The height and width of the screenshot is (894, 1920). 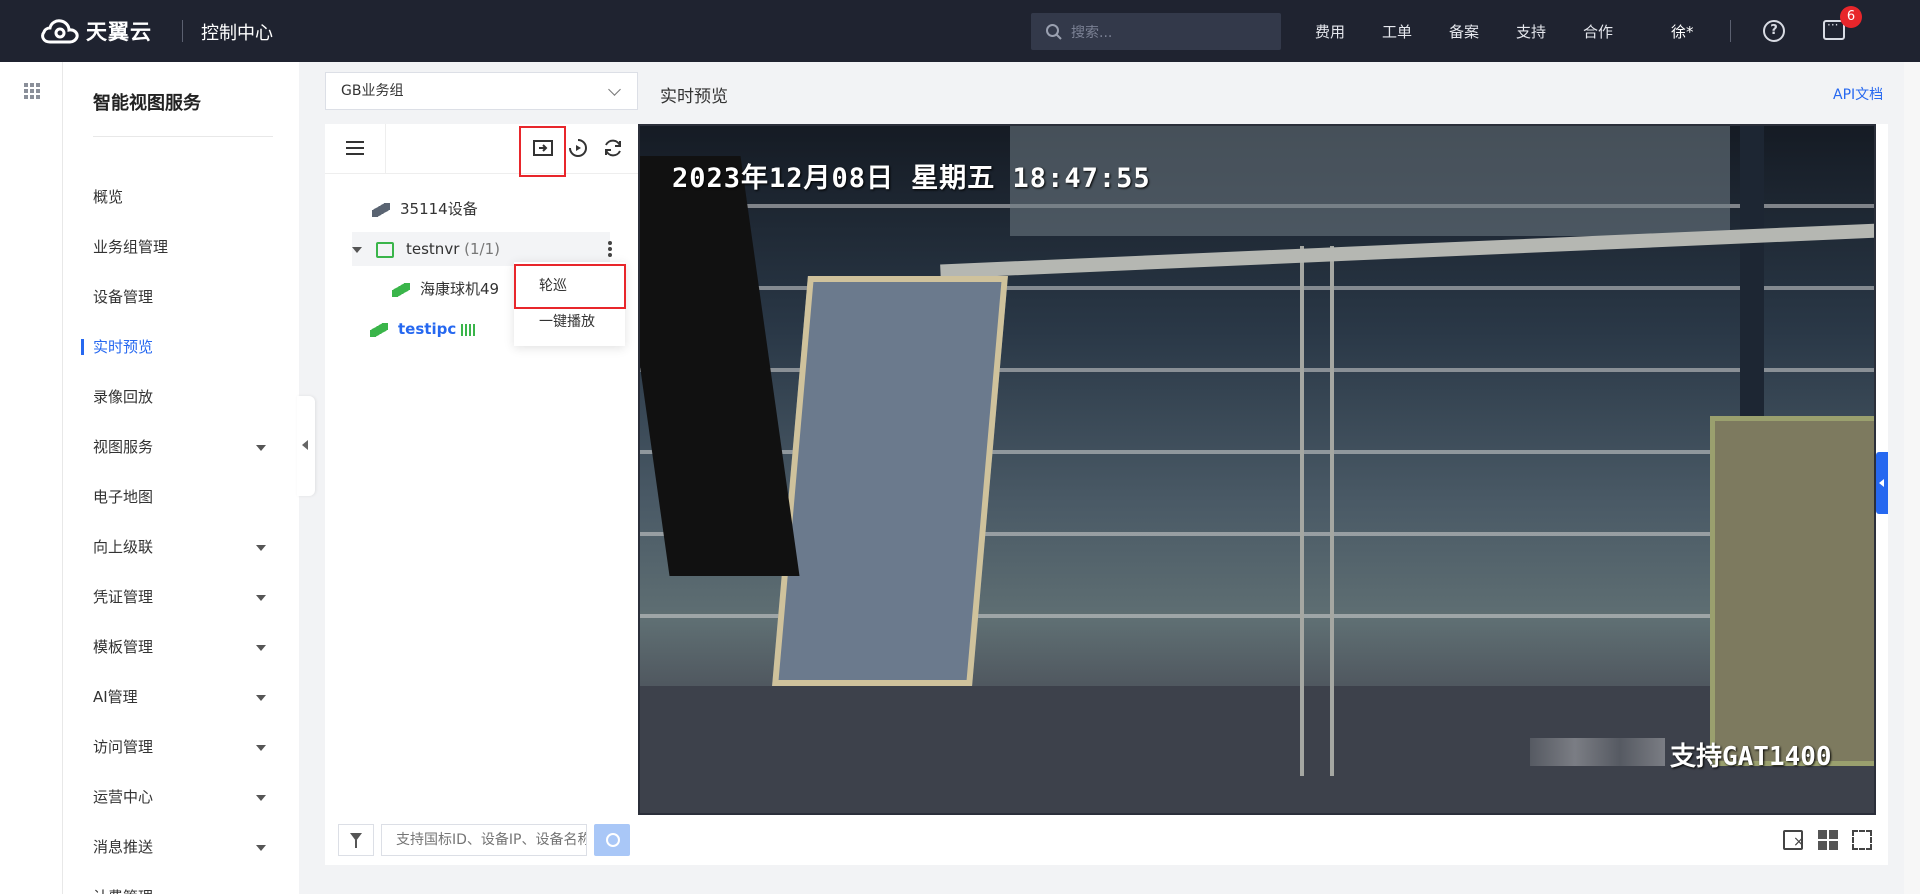 What do you see at coordinates (481, 149) in the screenshot?
I see `tree-toolbar` at bounding box center [481, 149].